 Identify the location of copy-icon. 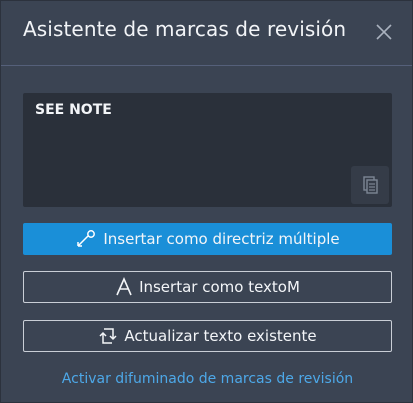
(370, 185).